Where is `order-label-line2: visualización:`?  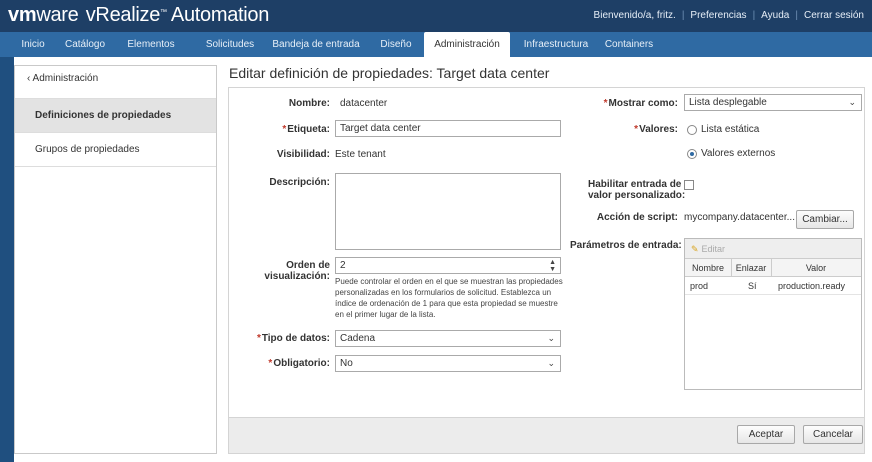
order-label-line2: visualización: is located at coordinates (297, 276).